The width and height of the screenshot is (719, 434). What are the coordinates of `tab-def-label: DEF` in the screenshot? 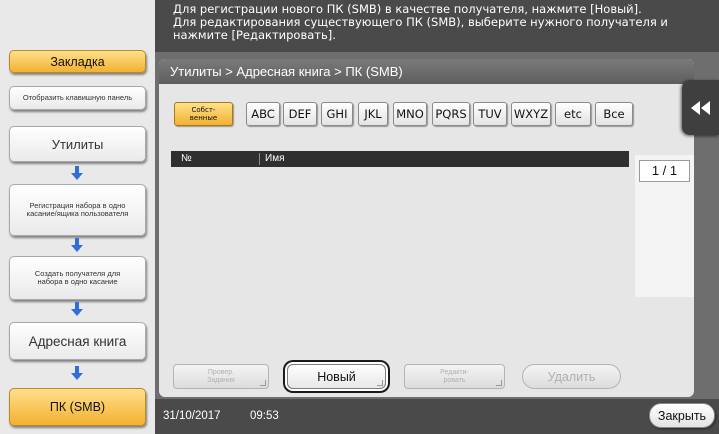 It's located at (300, 114).